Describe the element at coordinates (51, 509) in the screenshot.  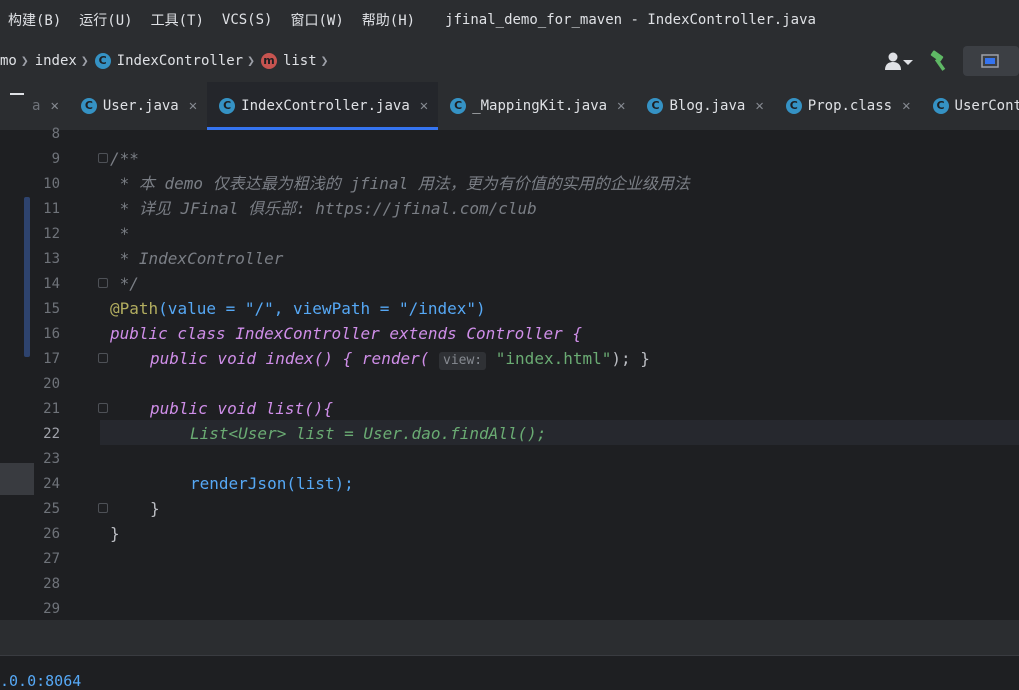
I see `line-number: 25` at that location.